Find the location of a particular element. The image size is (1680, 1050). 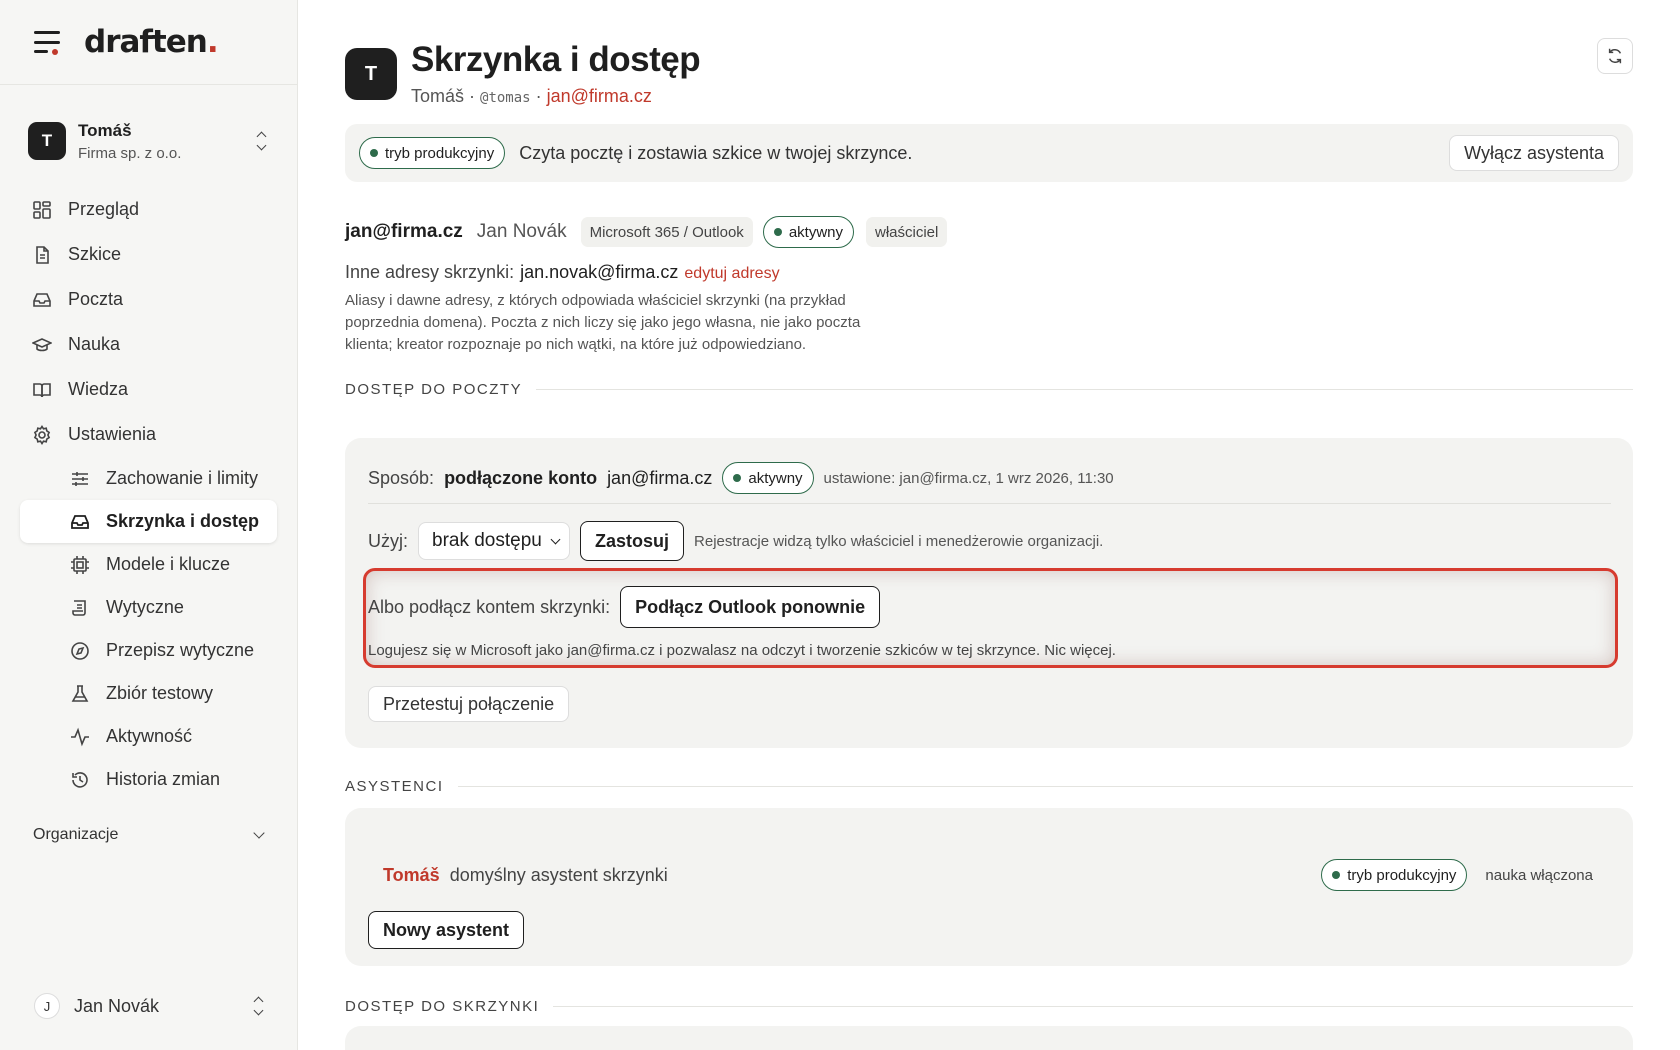

sidebar-item-historia: Historia zmian is located at coordinates (148, 779).